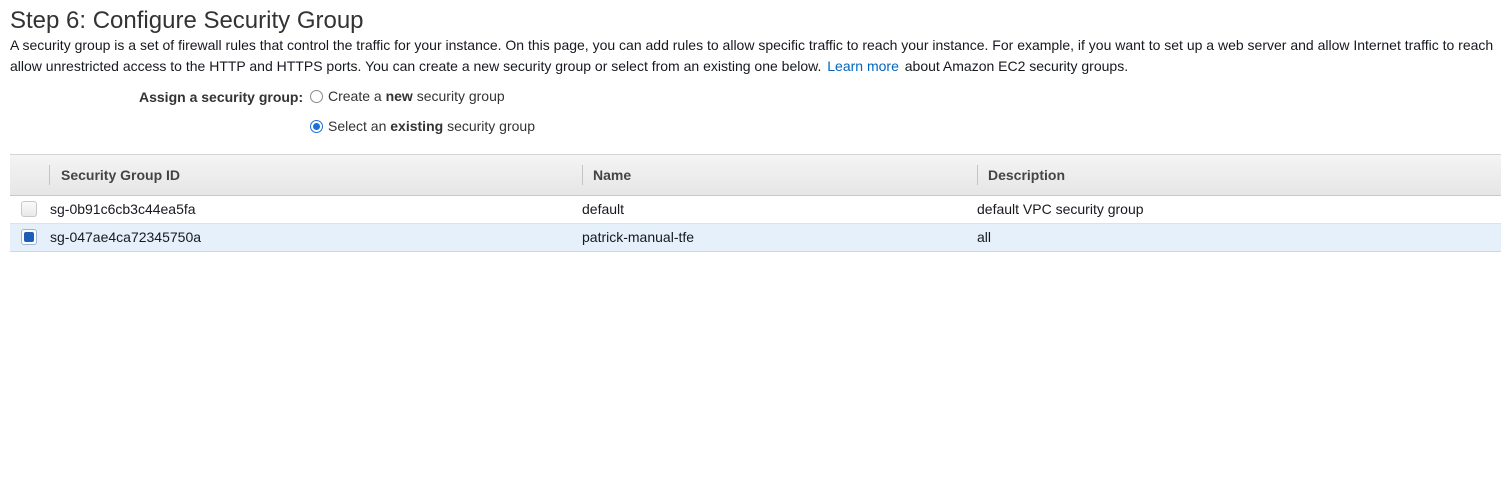  Describe the element at coordinates (1060, 209) in the screenshot. I see `description-cell: default VPC security group` at that location.